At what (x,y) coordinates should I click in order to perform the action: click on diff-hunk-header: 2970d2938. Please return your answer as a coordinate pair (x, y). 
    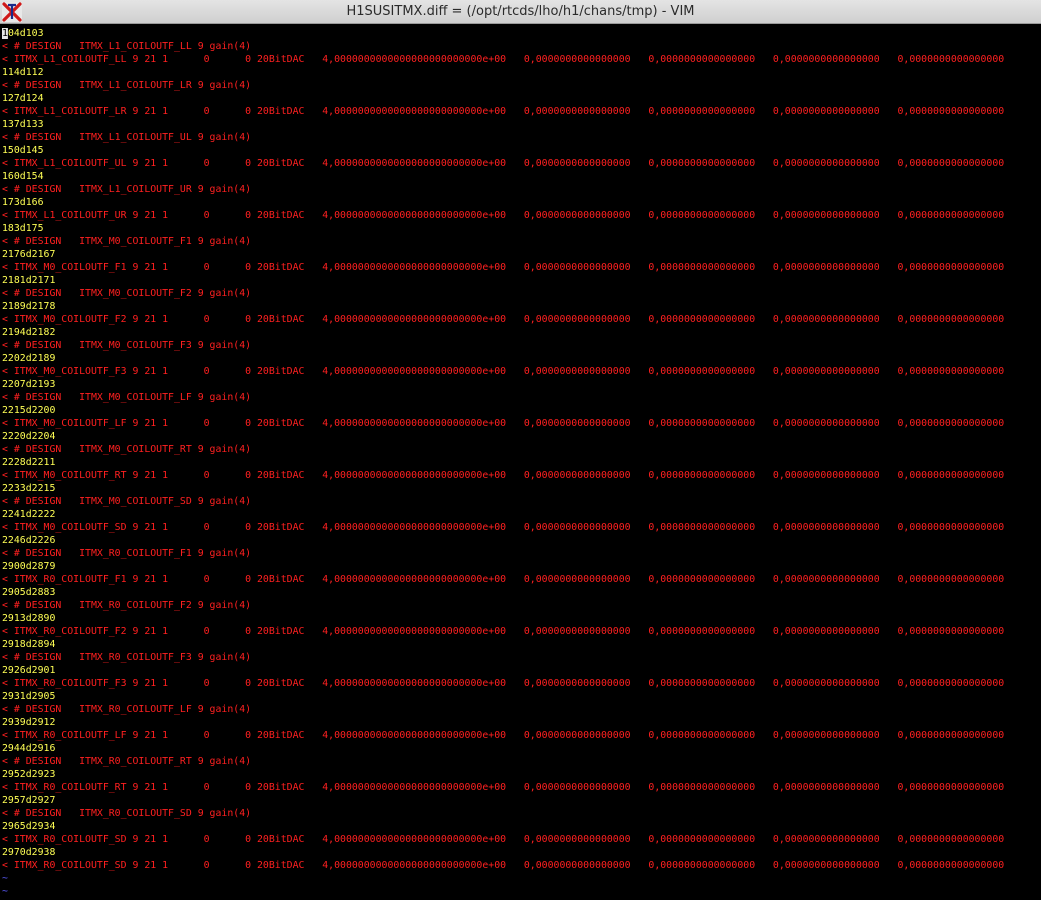
    Looking at the image, I should click on (29, 852).